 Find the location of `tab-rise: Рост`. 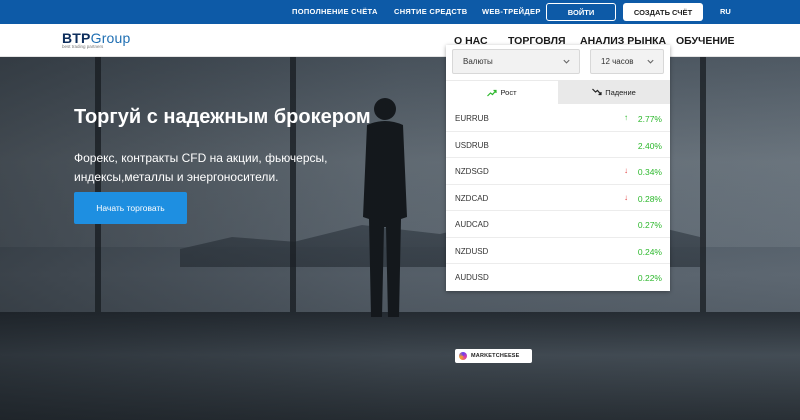

tab-rise: Рост is located at coordinates (502, 92).